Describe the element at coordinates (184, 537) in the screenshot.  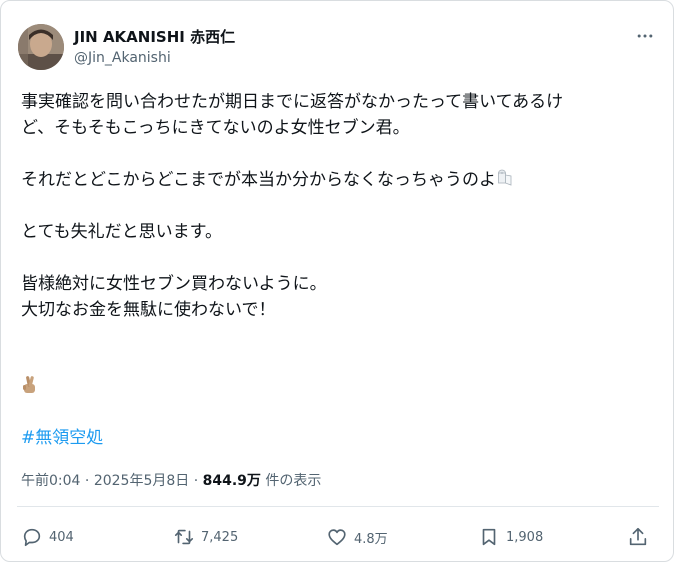
I see `retweet-icon` at that location.